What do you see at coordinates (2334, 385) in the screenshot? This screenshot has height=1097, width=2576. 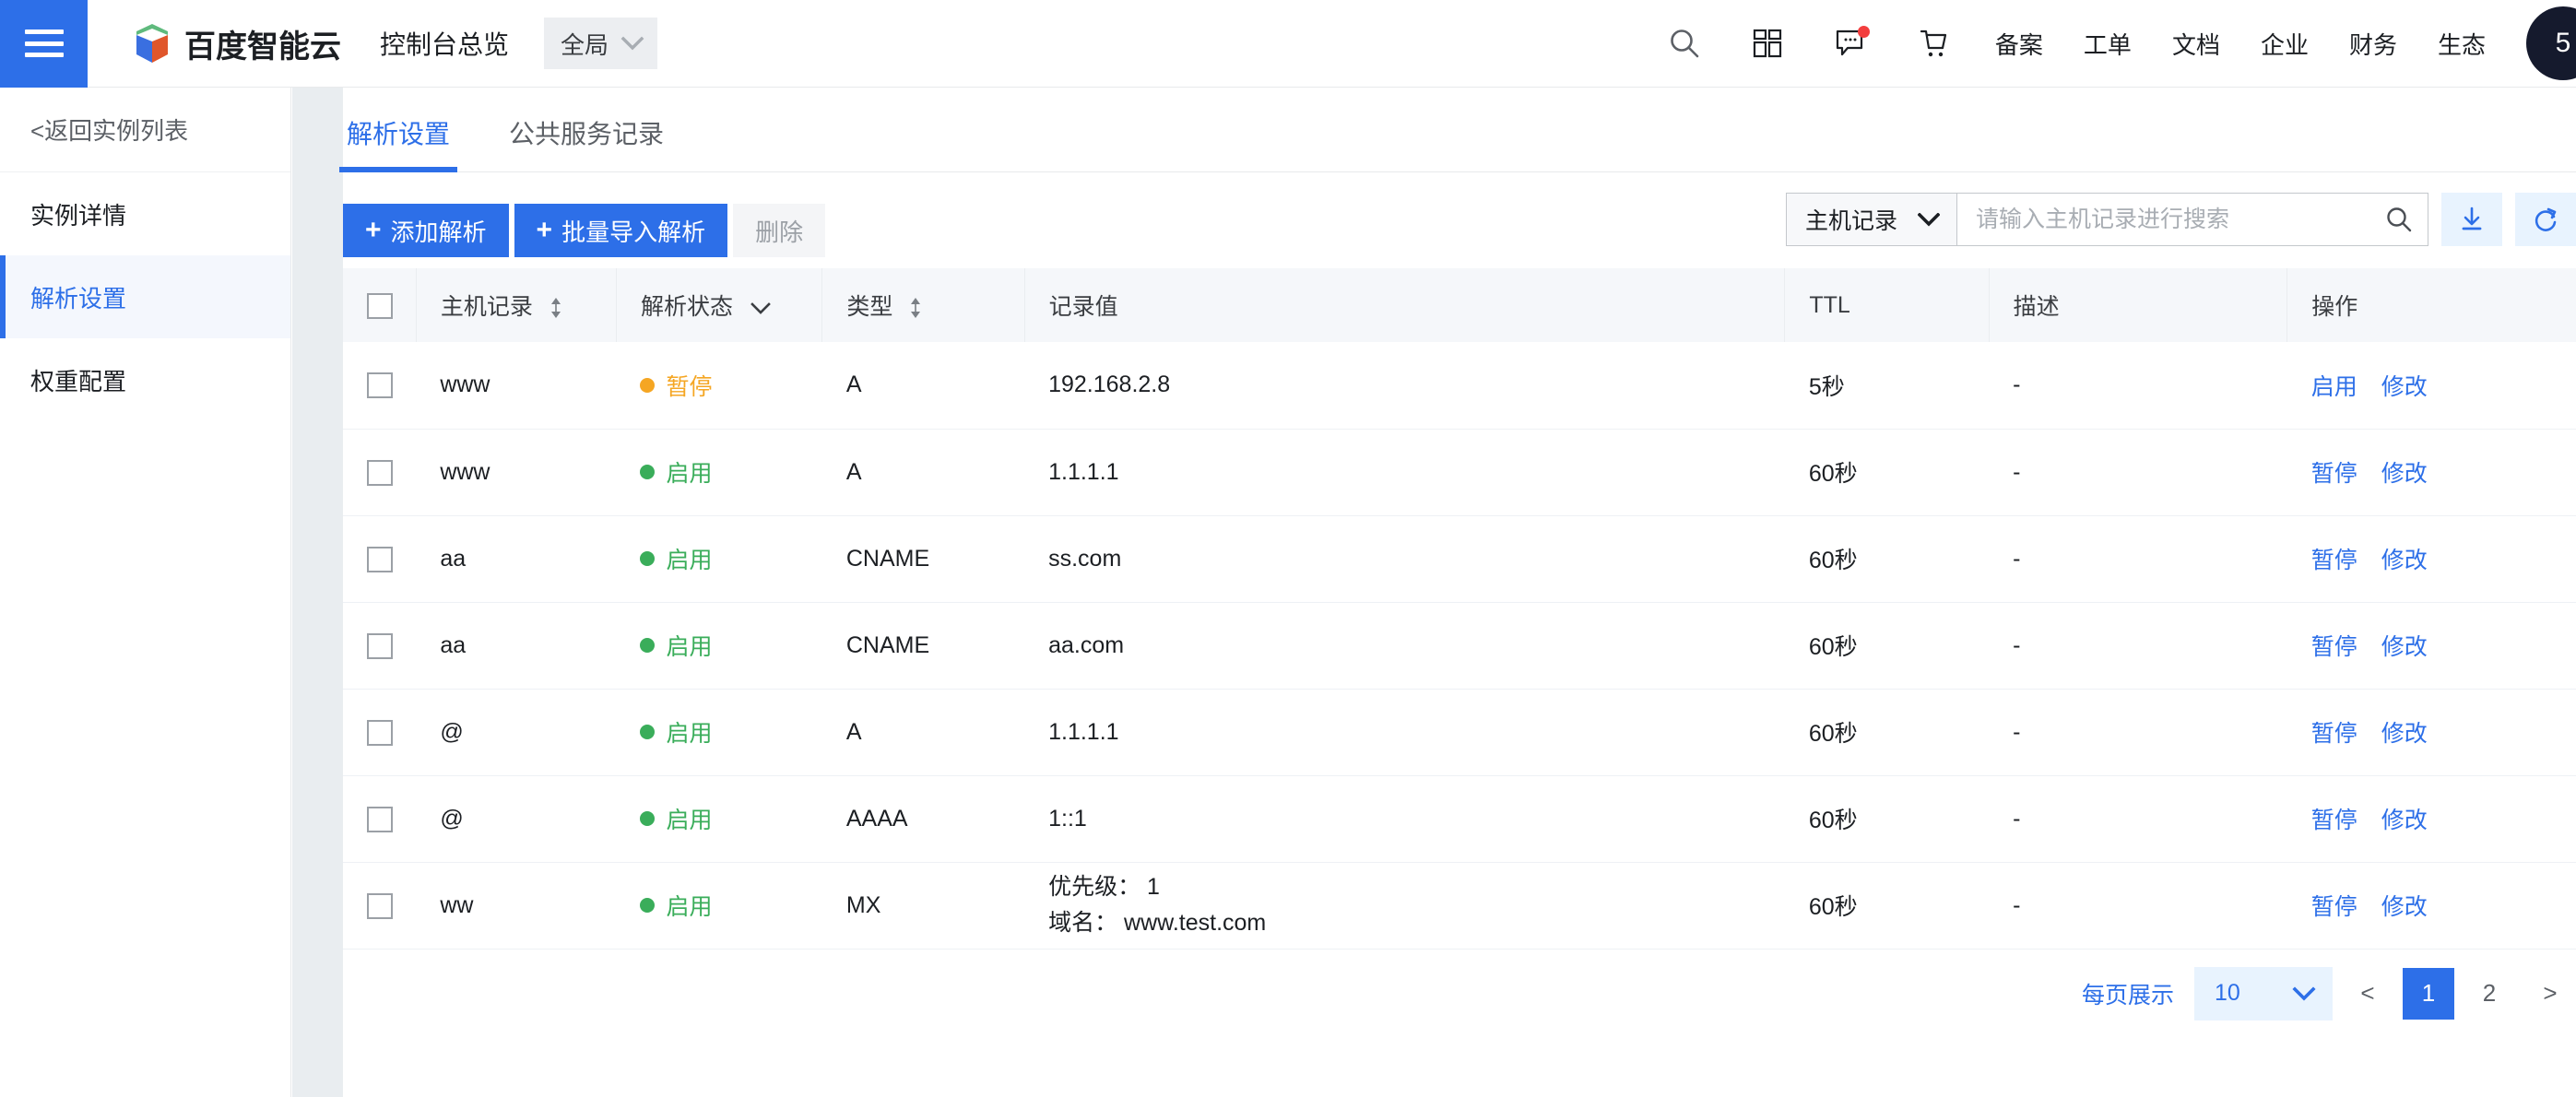 I see `row-action-toggle: 启用` at bounding box center [2334, 385].